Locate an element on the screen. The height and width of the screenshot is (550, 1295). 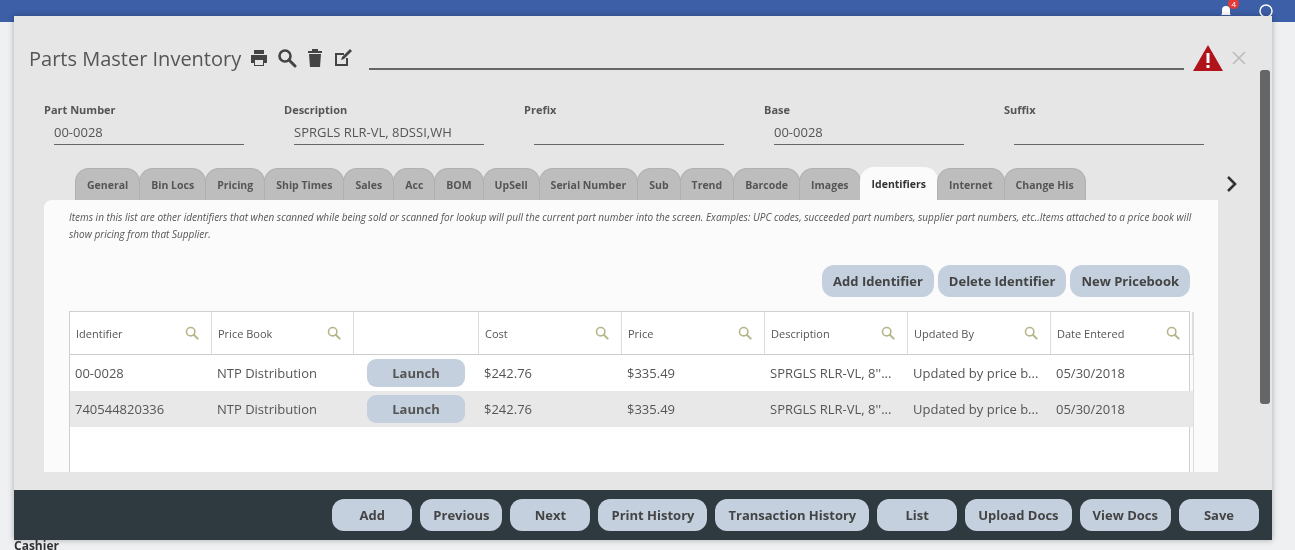
print-icon is located at coordinates (259, 58).